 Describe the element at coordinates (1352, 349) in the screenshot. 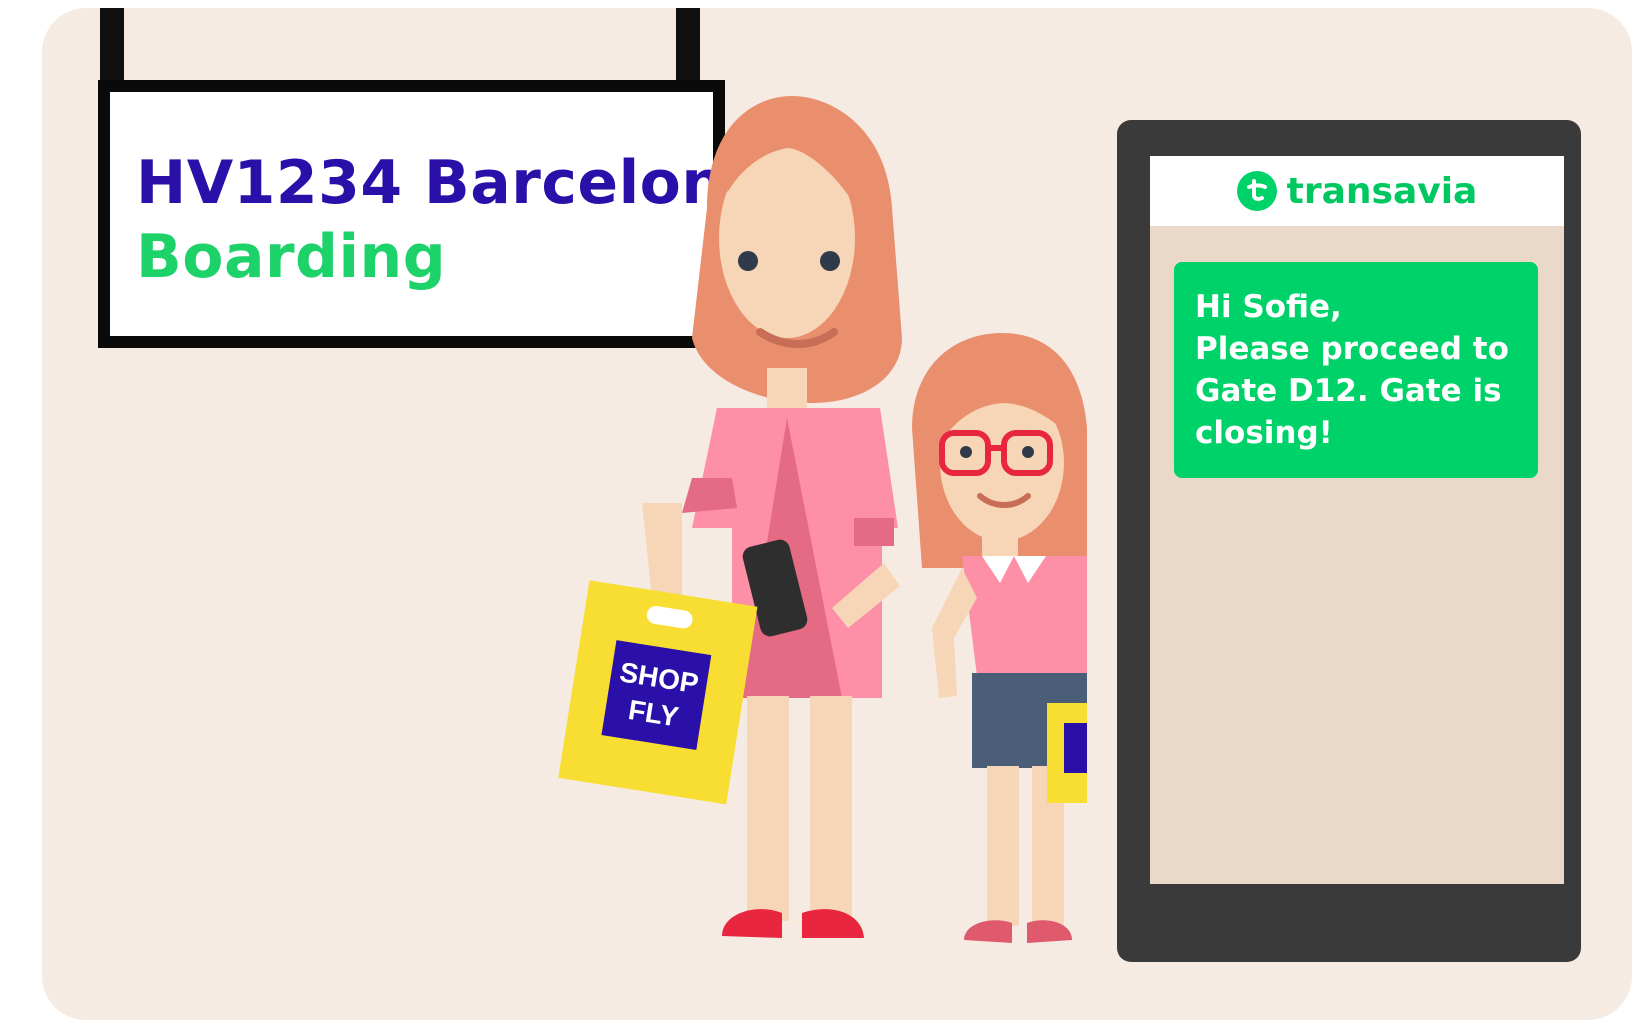

I see `message-line-1: Please proceed to` at that location.